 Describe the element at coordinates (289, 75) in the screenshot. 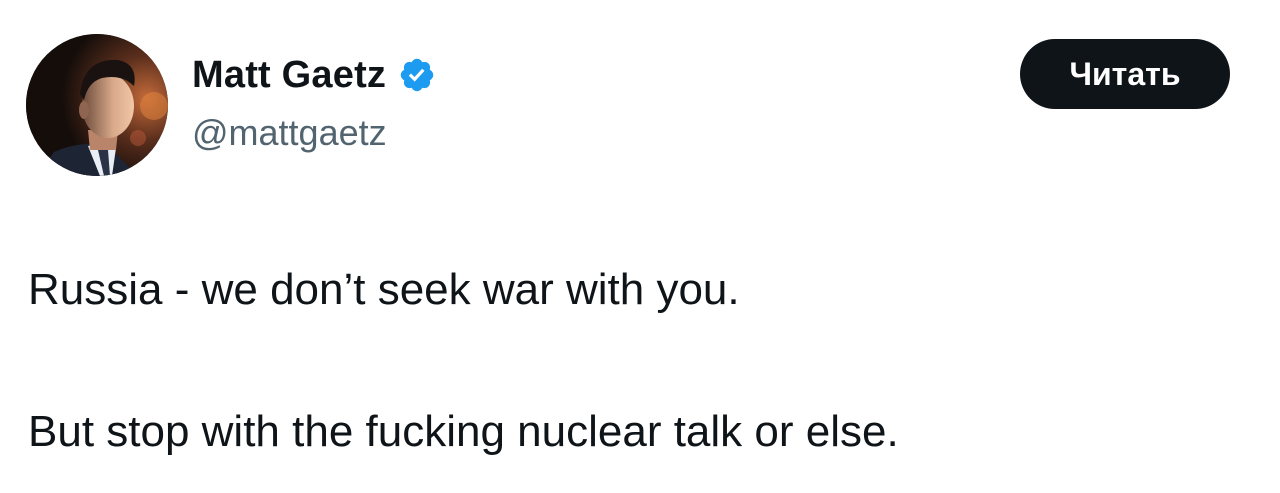

I see `display-name: Matt Gaetz` at that location.